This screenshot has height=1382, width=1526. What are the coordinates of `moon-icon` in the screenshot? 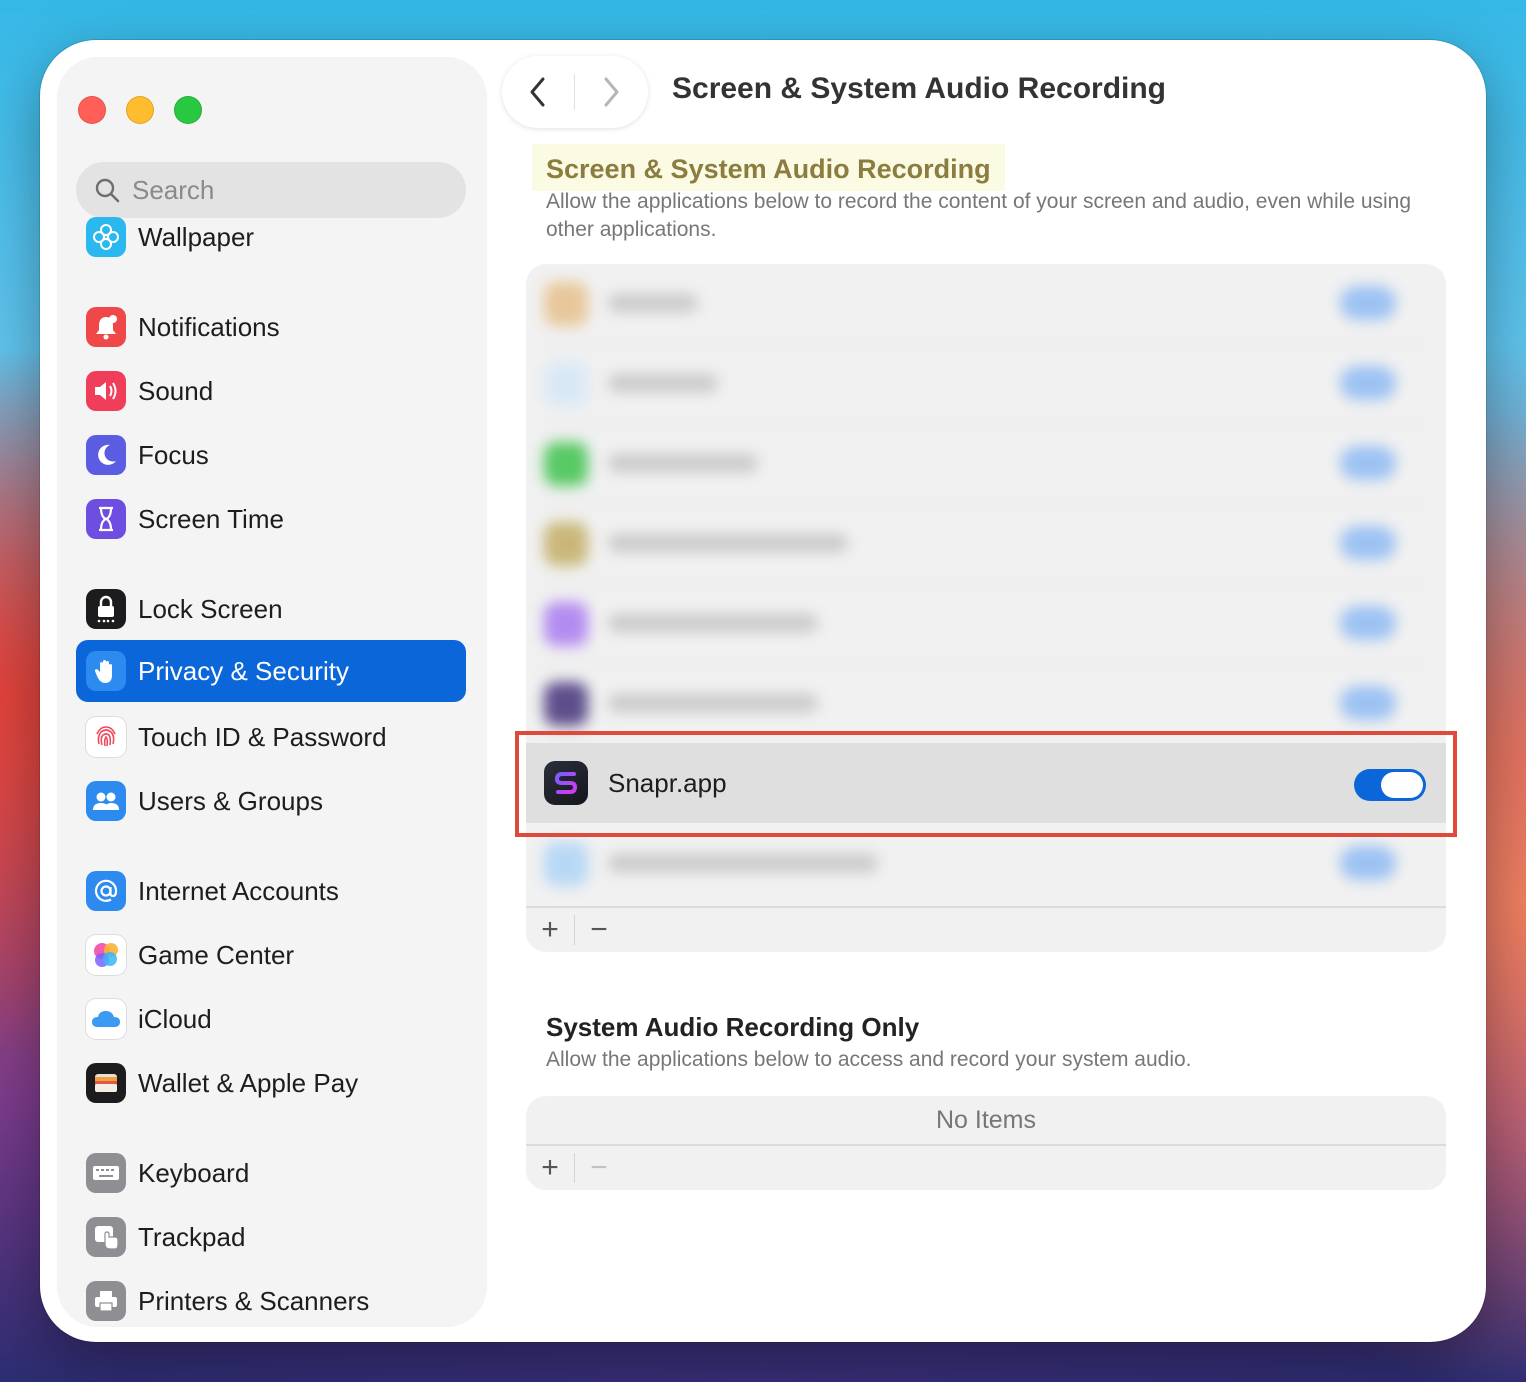 It's located at (106, 455).